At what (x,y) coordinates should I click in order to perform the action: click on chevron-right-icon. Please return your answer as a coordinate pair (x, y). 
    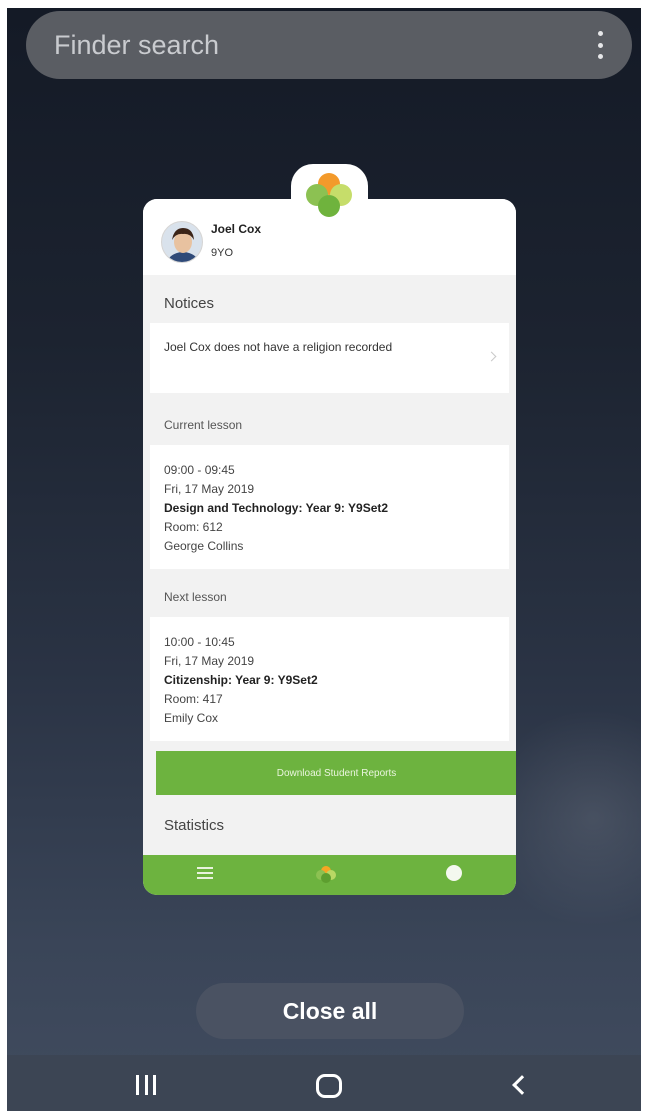
    Looking at the image, I should click on (491, 356).